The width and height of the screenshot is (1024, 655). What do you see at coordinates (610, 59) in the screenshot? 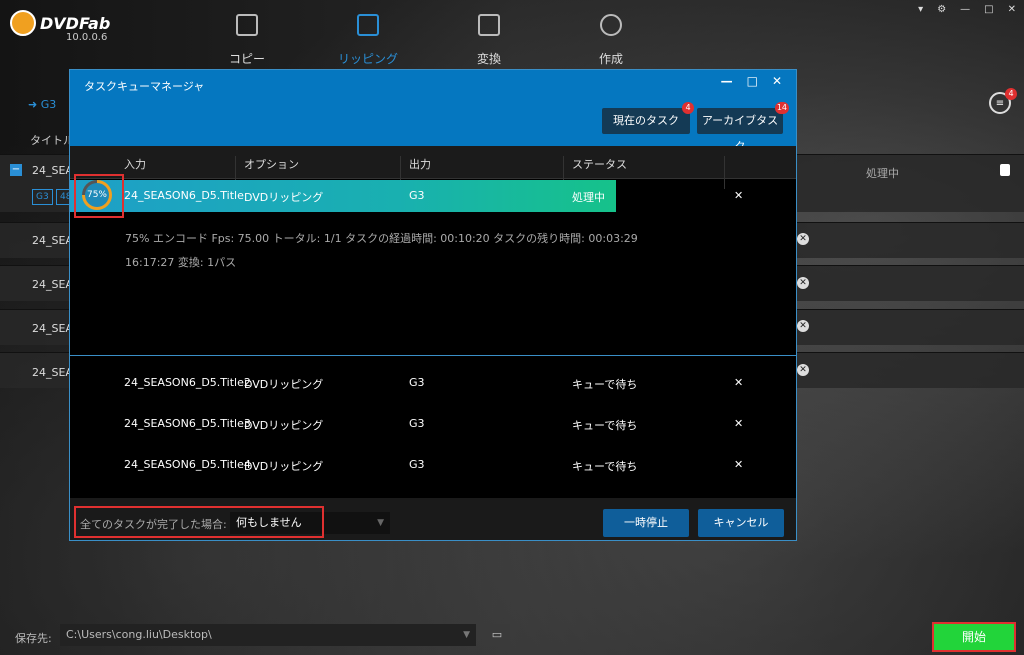
I see `nav-label: 作成` at bounding box center [610, 59].